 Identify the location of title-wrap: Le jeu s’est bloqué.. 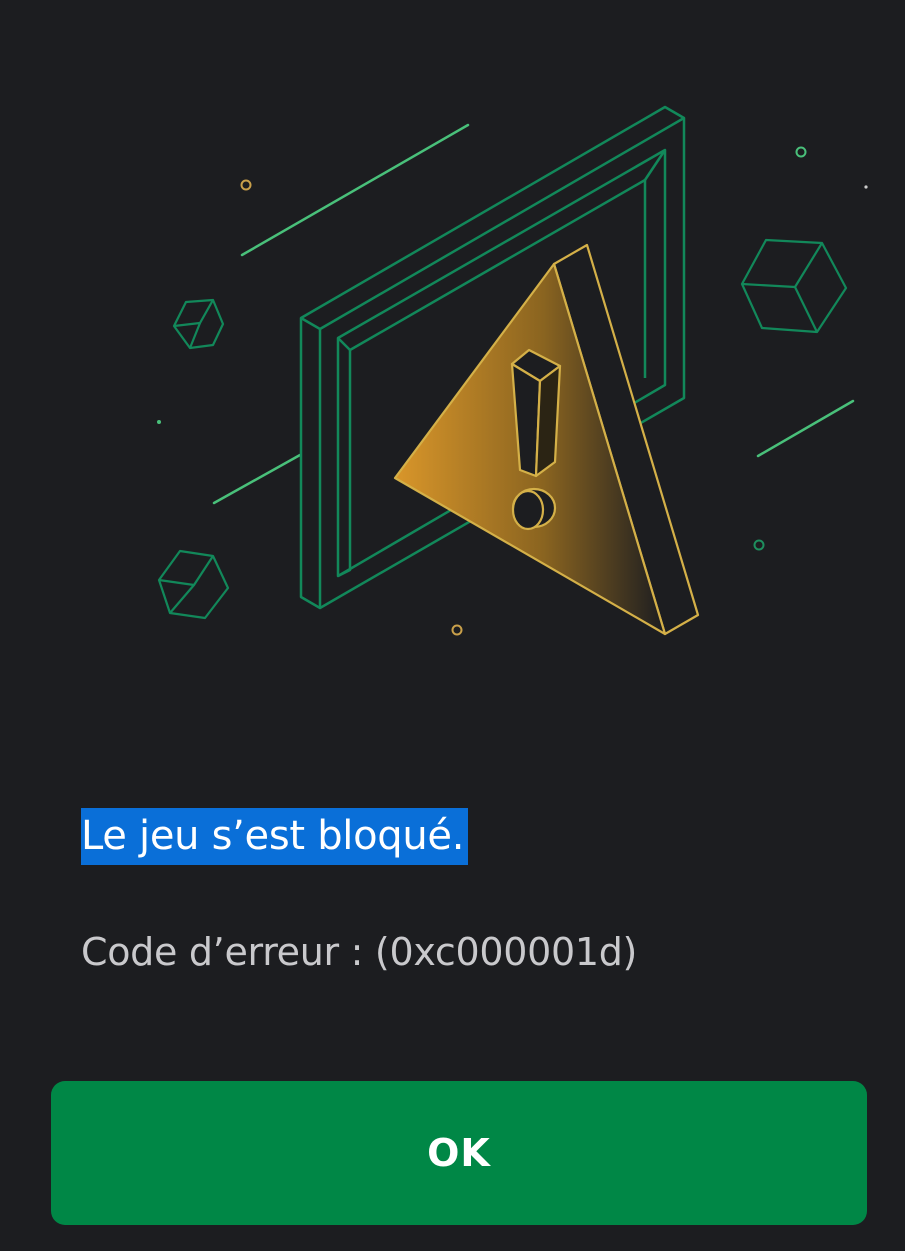
(275, 836).